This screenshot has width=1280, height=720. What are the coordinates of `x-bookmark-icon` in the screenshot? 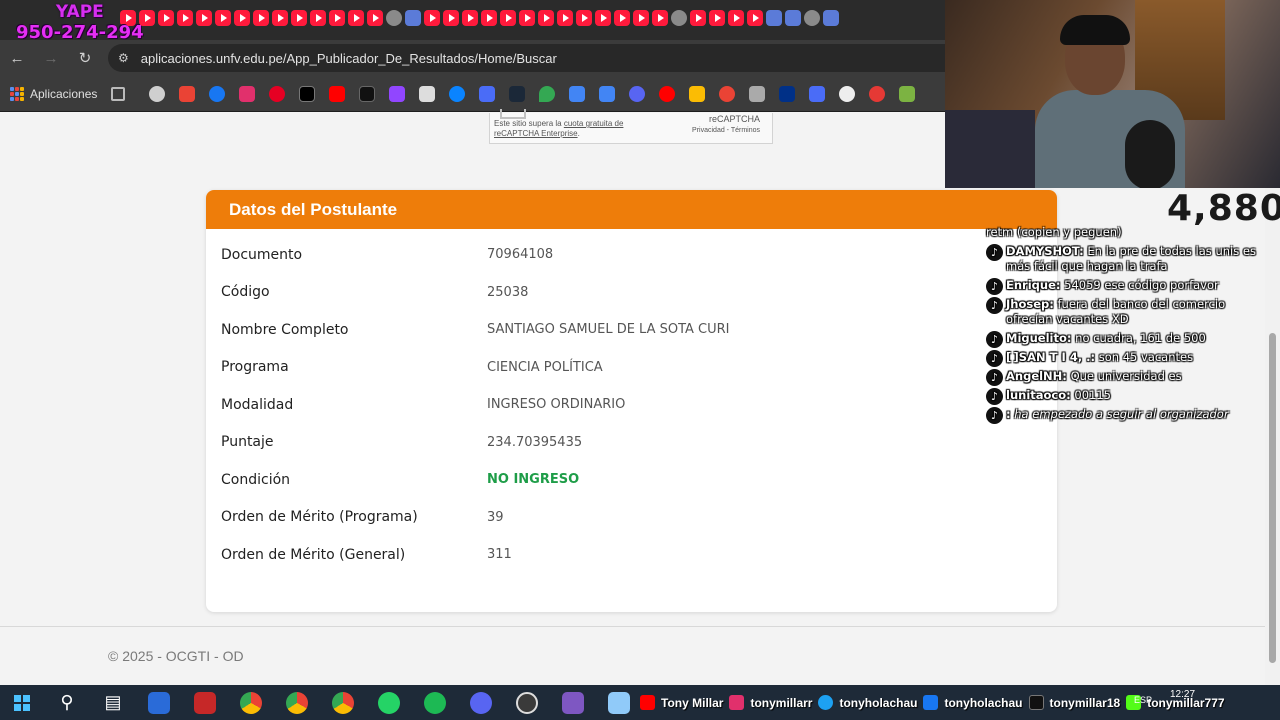 It's located at (307, 93).